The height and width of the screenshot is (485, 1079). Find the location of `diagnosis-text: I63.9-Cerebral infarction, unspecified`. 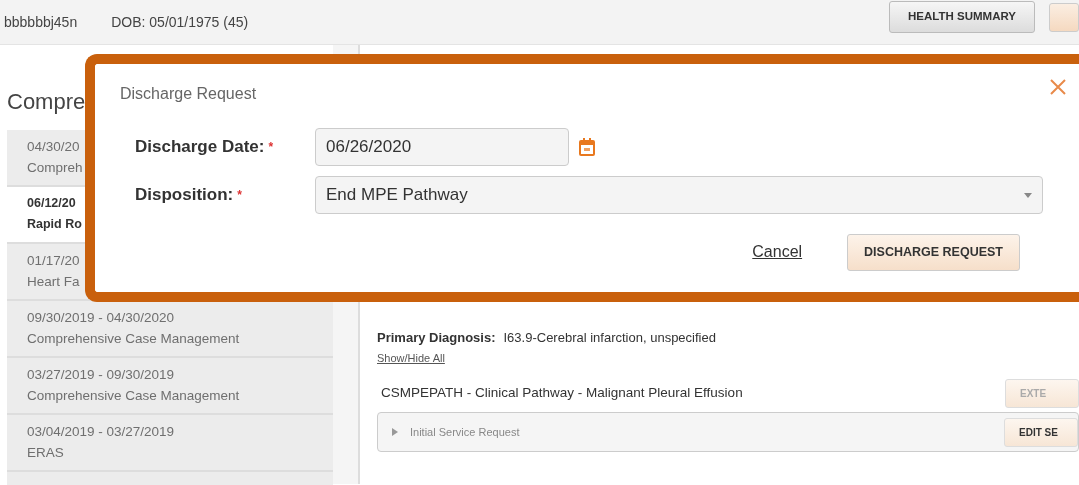

diagnosis-text: I63.9-Cerebral infarction, unspecified is located at coordinates (609, 338).